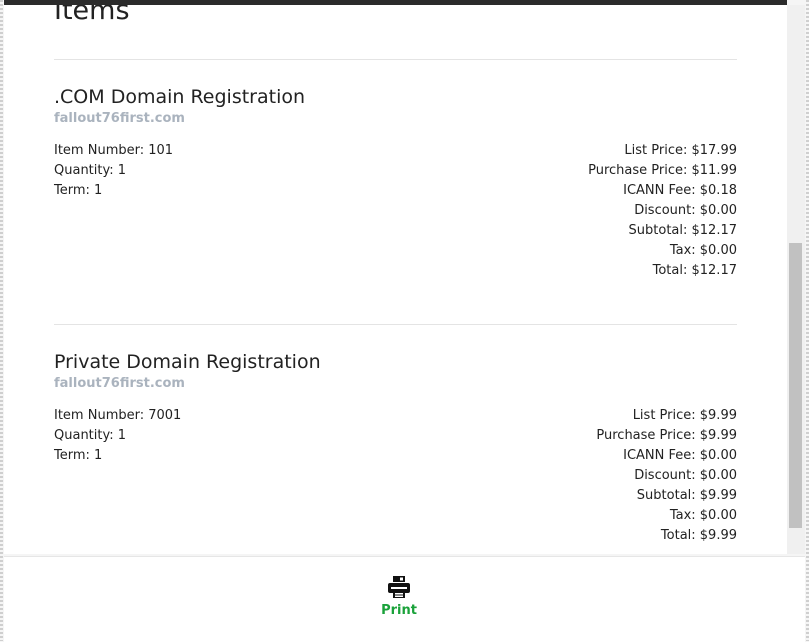  What do you see at coordinates (118, 415) in the screenshot?
I see `item-number: Item Number: 7001` at bounding box center [118, 415].